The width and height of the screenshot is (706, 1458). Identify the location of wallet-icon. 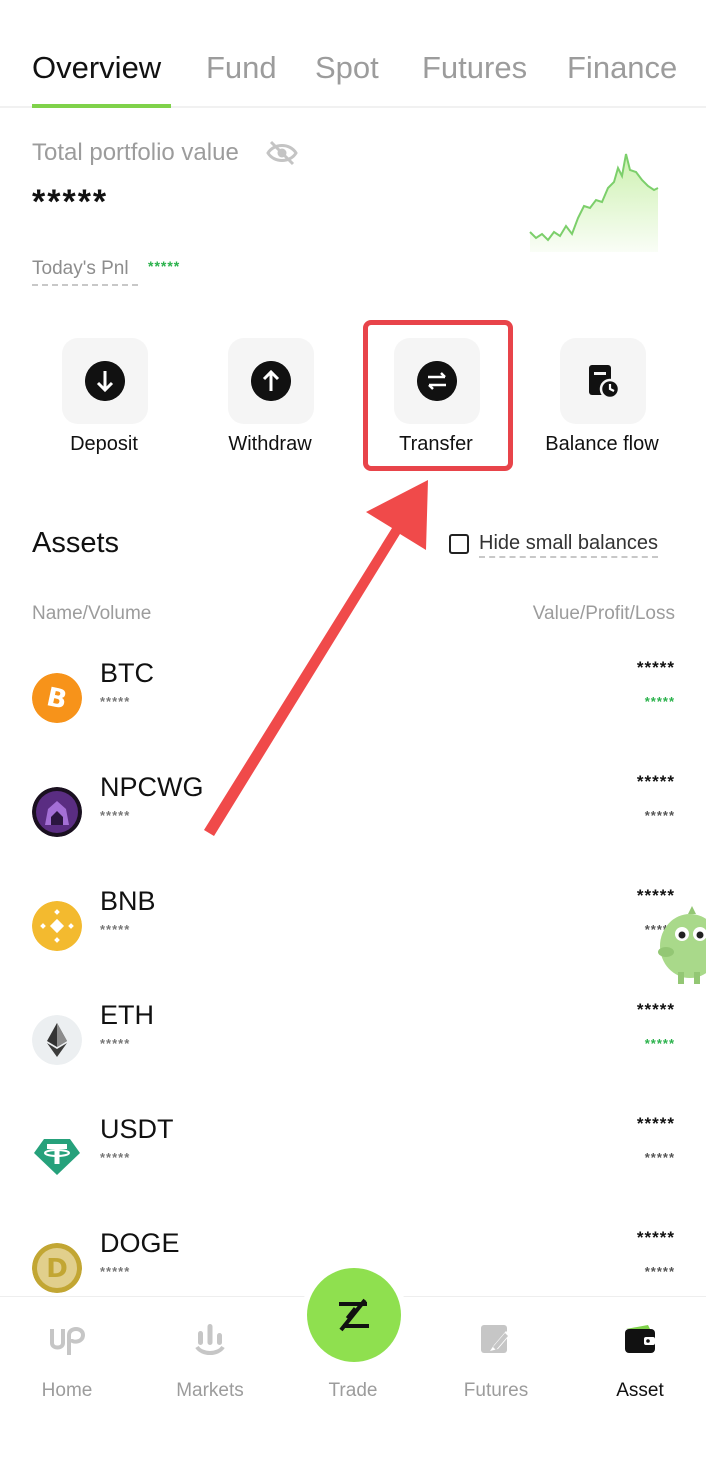
(640, 1339).